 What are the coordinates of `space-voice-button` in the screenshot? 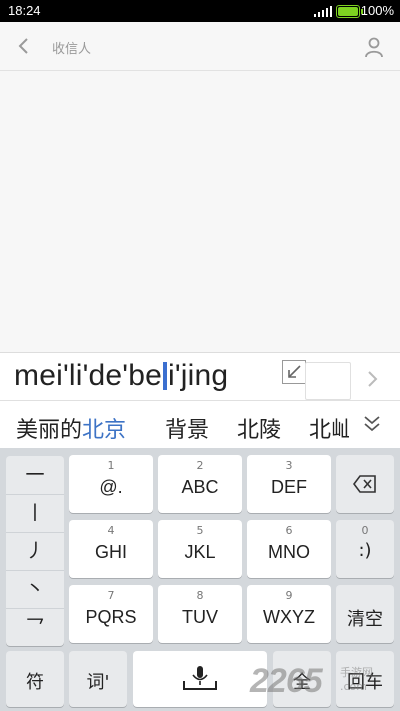 It's located at (200, 679).